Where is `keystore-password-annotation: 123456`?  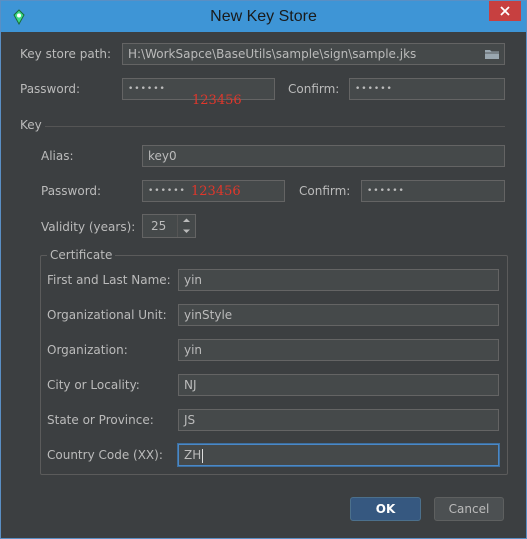
keystore-password-annotation: 123456 is located at coordinates (217, 100).